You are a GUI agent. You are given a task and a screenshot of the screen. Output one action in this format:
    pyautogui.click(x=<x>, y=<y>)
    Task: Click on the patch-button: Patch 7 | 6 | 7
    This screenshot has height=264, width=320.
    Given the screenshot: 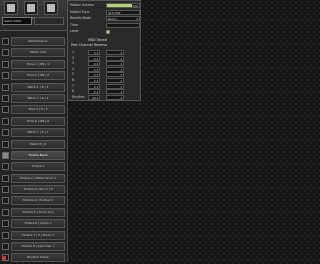 What is the action you would take?
    pyautogui.click(x=38, y=133)
    